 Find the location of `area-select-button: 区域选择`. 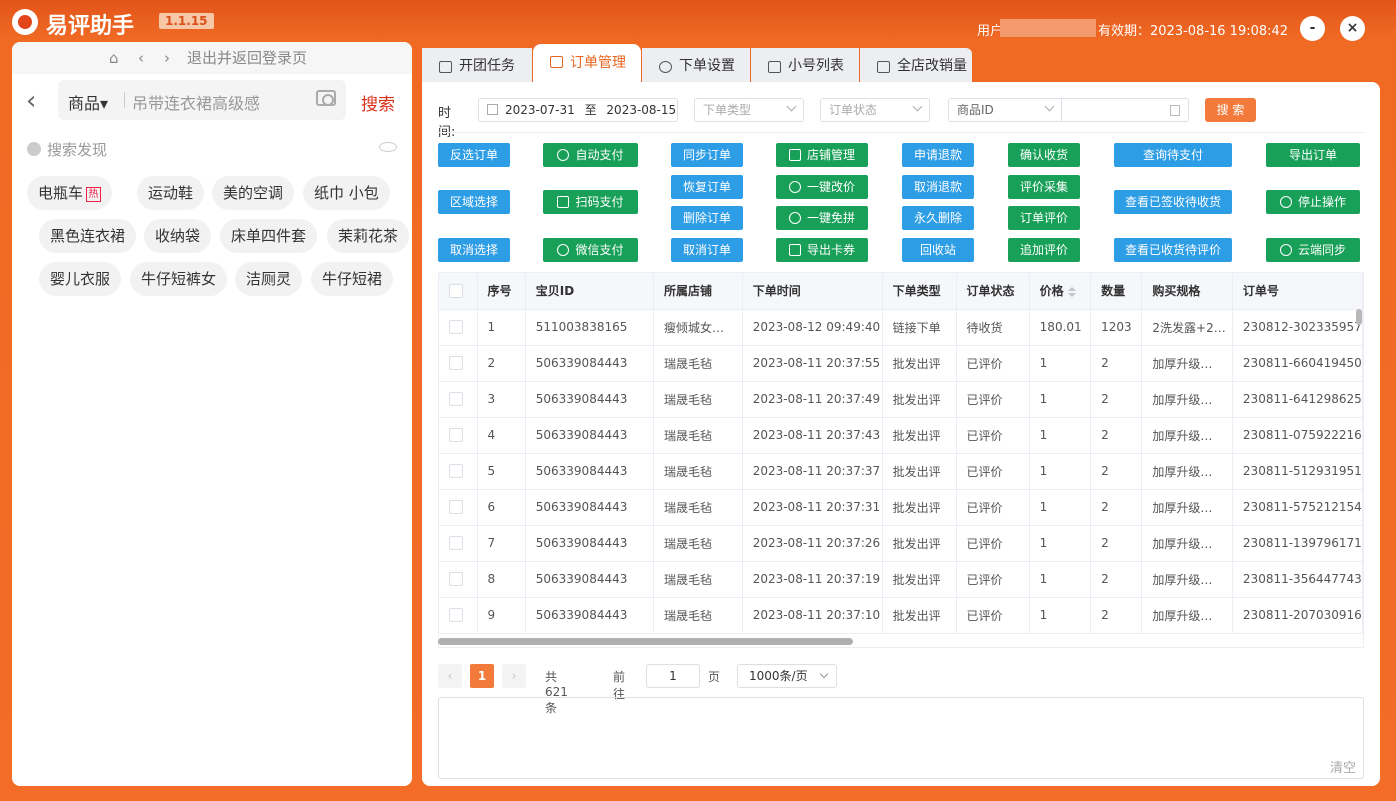

area-select-button: 区域选择 is located at coordinates (474, 202).